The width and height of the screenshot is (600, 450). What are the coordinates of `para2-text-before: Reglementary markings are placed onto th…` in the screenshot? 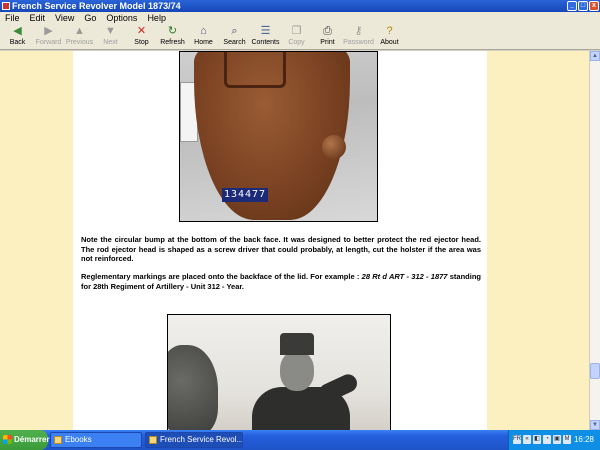 It's located at (221, 276).